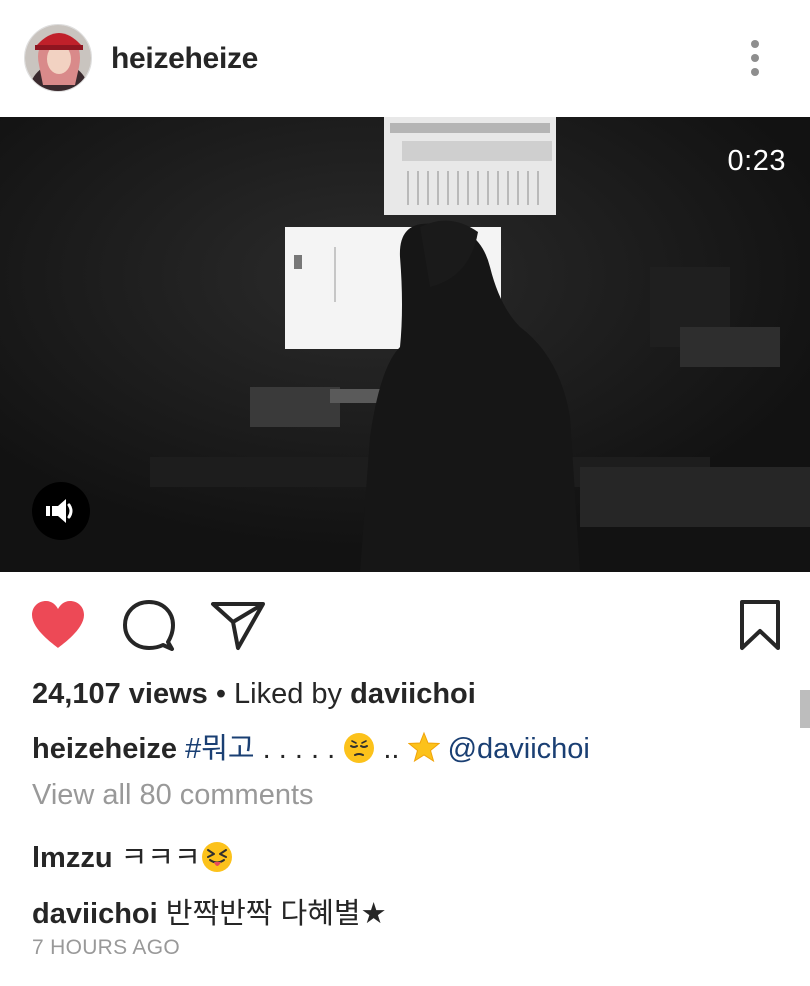 This screenshot has width=810, height=986. Describe the element at coordinates (391, 749) in the screenshot. I see `caption-dots-2: ..` at that location.